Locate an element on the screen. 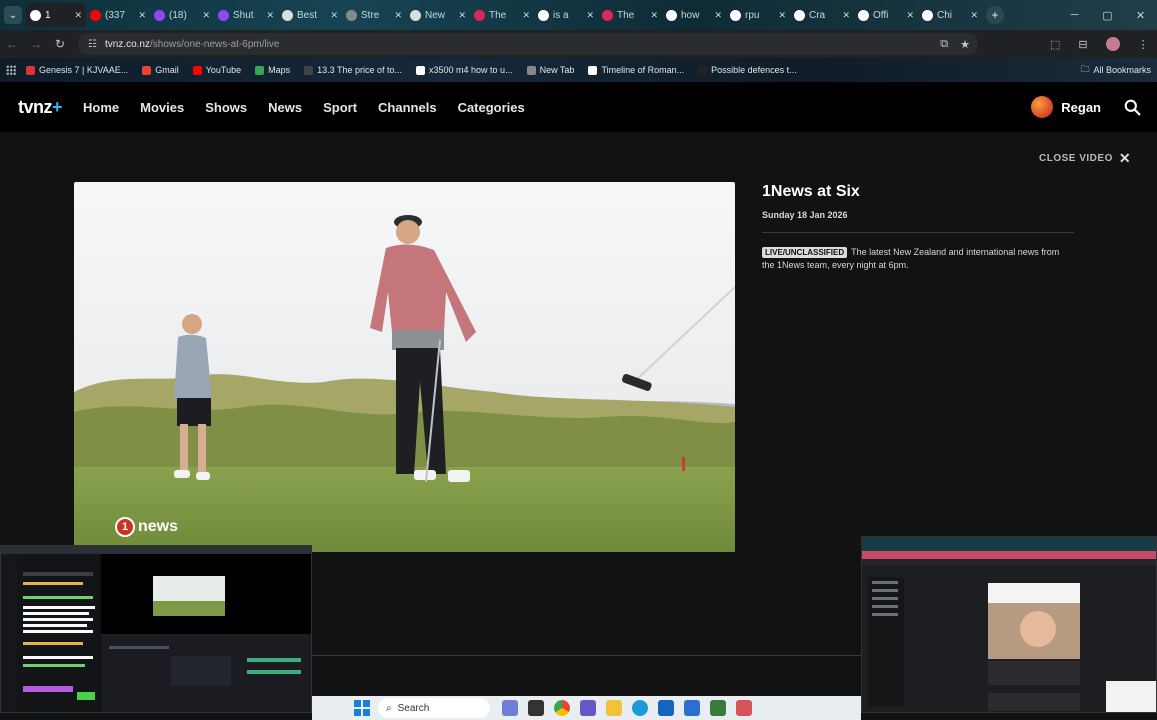 This screenshot has width=1157, height=720. profile-avatar is located at coordinates (1112, 44).